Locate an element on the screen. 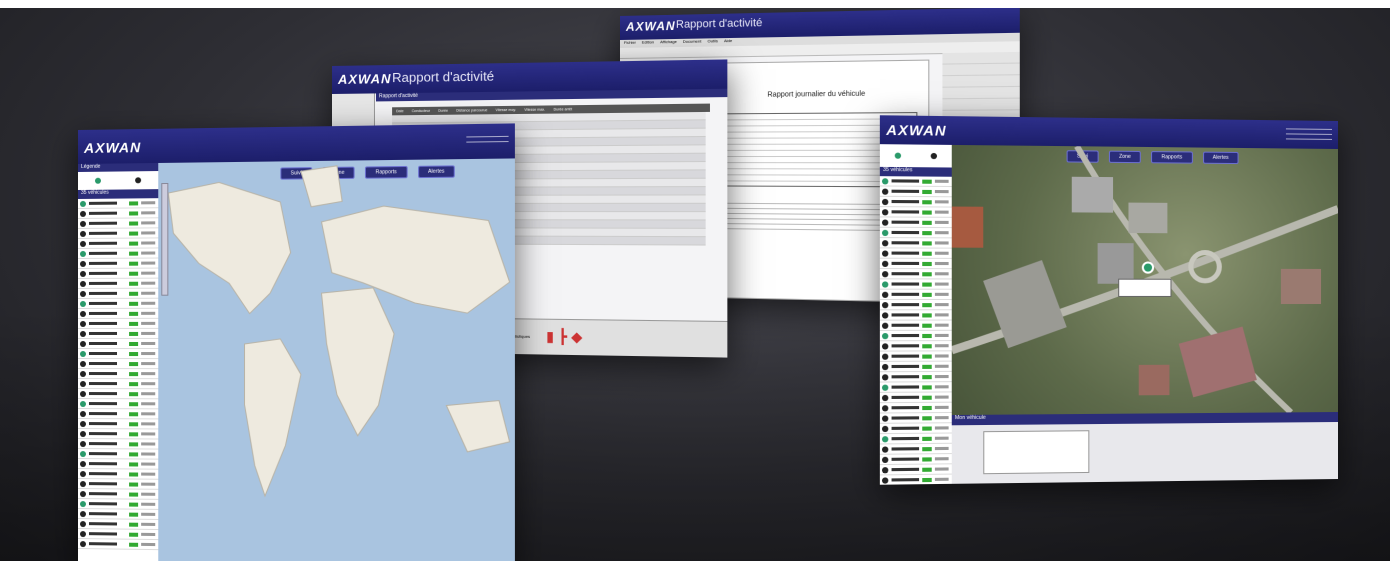  zoom-control is located at coordinates (165, 239).